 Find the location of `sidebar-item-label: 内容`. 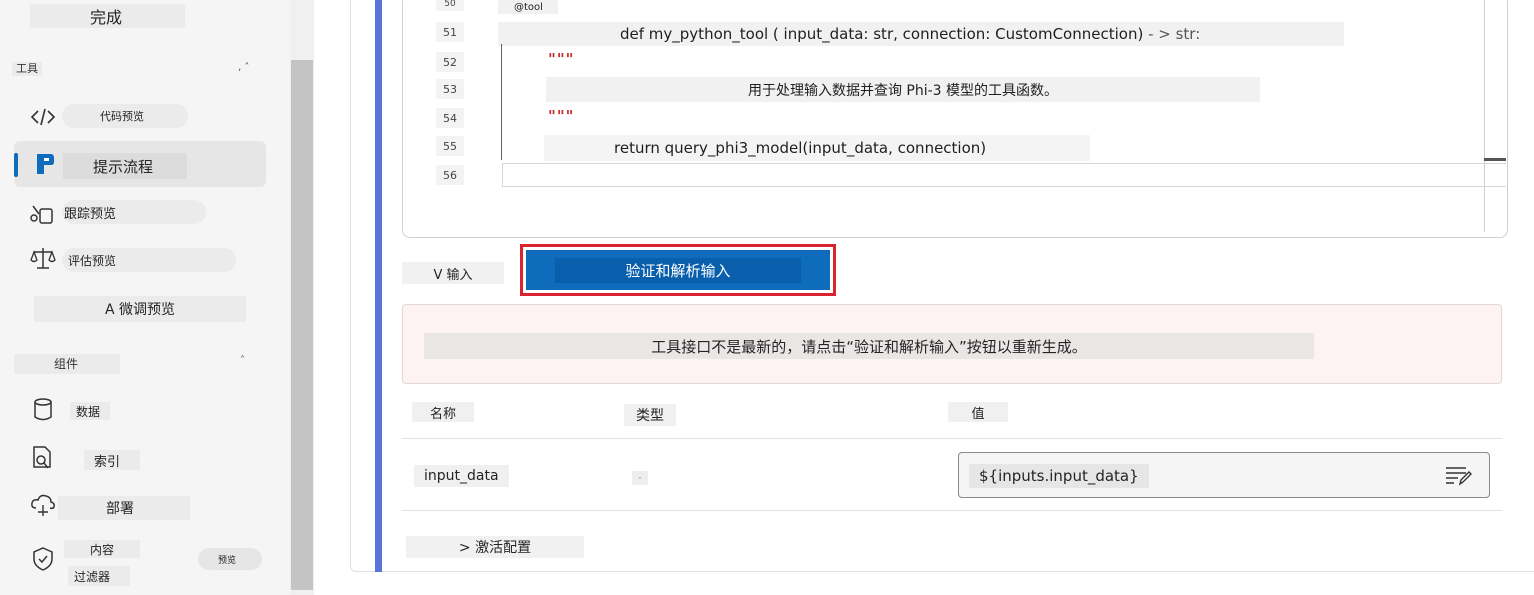

sidebar-item-label: 内容 is located at coordinates (102, 549).